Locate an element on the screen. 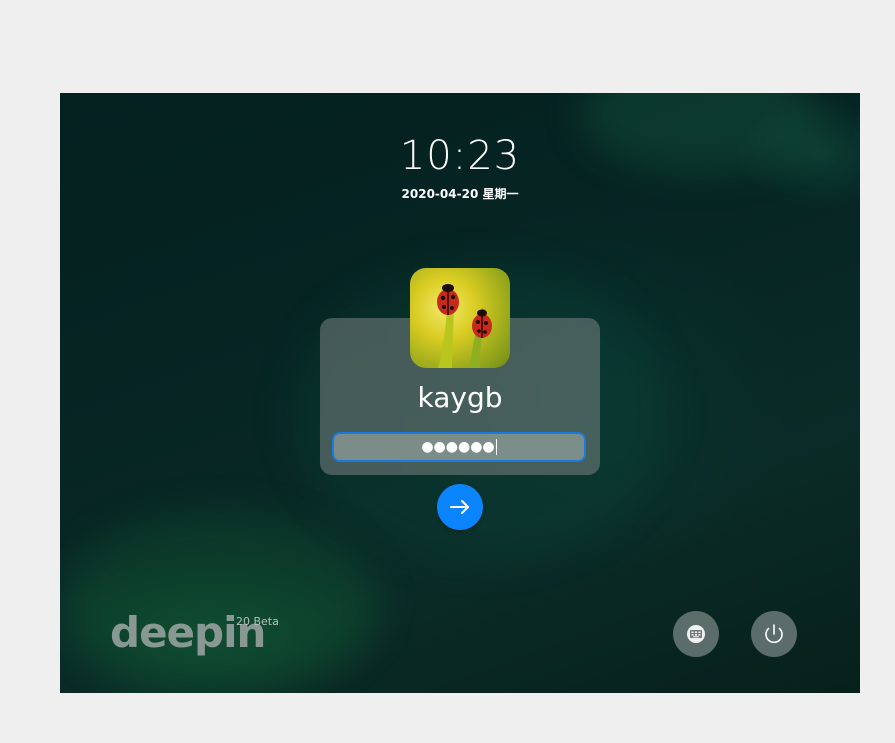  keyboard-icon is located at coordinates (696, 634).